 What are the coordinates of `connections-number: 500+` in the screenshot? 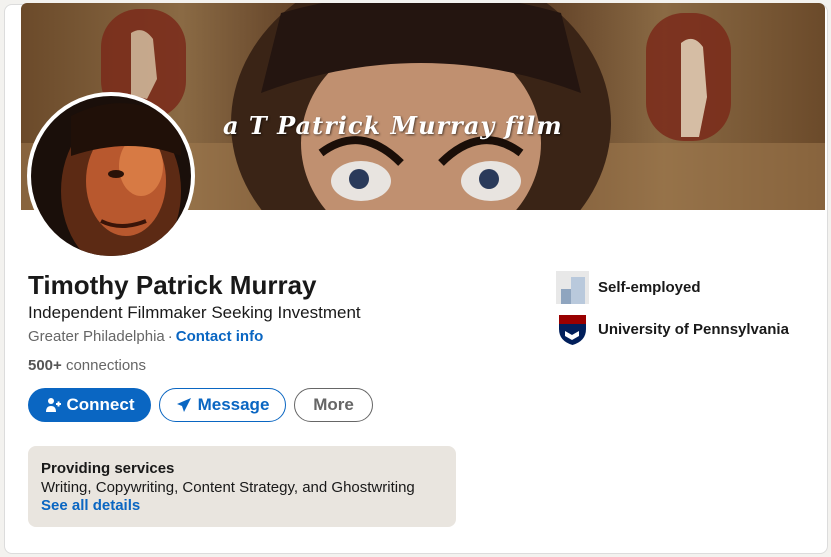 It's located at (45, 365).